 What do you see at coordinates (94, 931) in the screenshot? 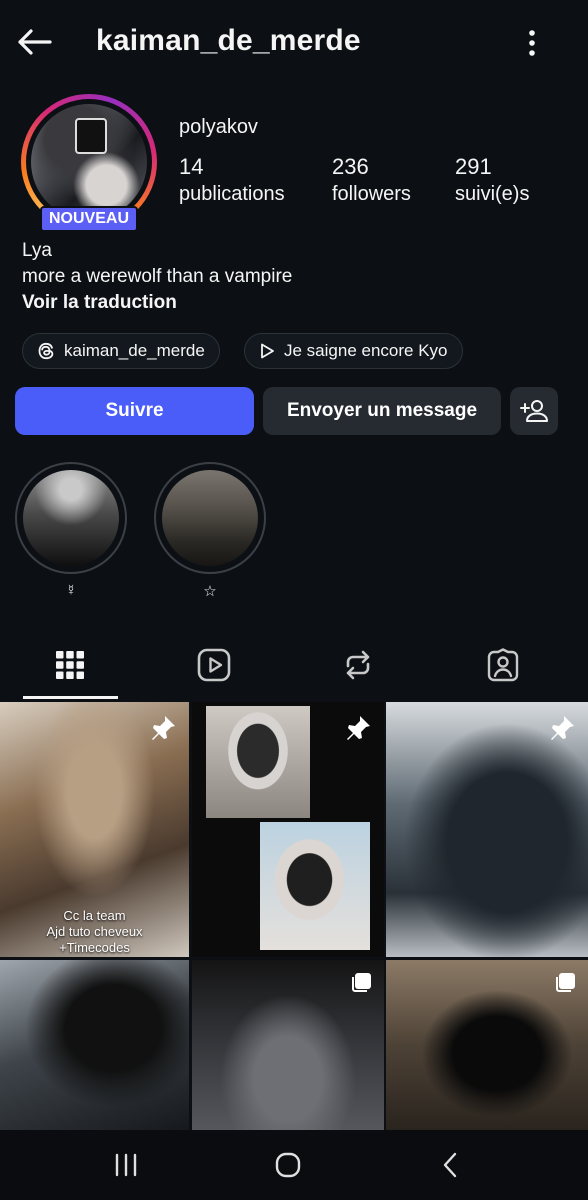
I see `post-caption: Cc la team Ajd tuto cheveux +Timecodes` at bounding box center [94, 931].